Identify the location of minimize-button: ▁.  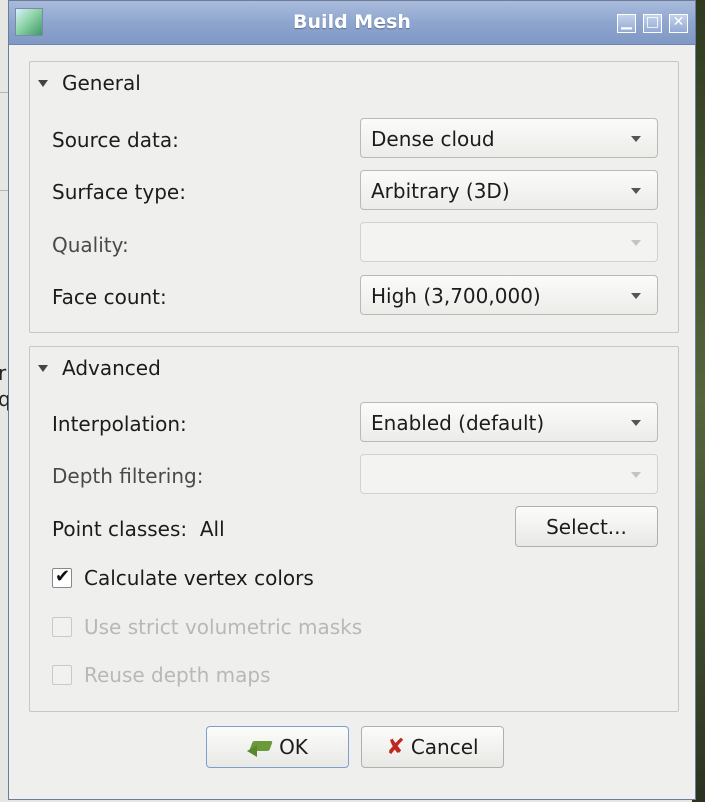
(626, 23).